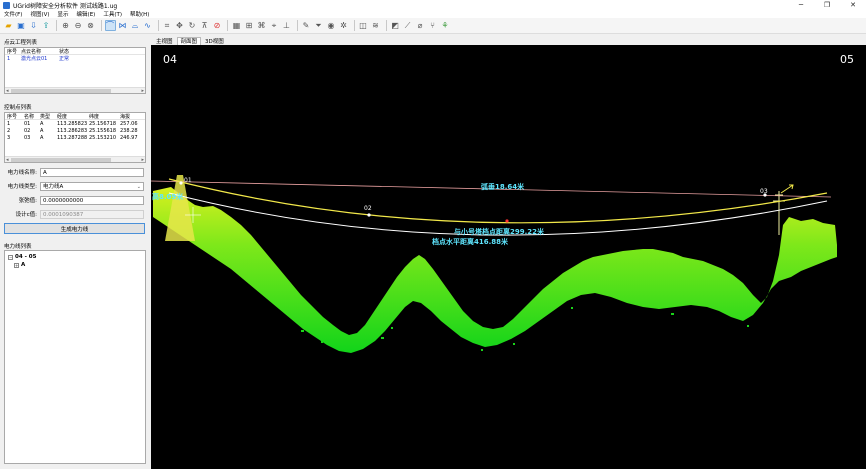 The height and width of the screenshot is (469, 866). Describe the element at coordinates (433, 14) in the screenshot. I see `menu-bar: 文件(F) 视图(V) 显示 编辑(E) 工具(T) 帮助(H)` at that location.